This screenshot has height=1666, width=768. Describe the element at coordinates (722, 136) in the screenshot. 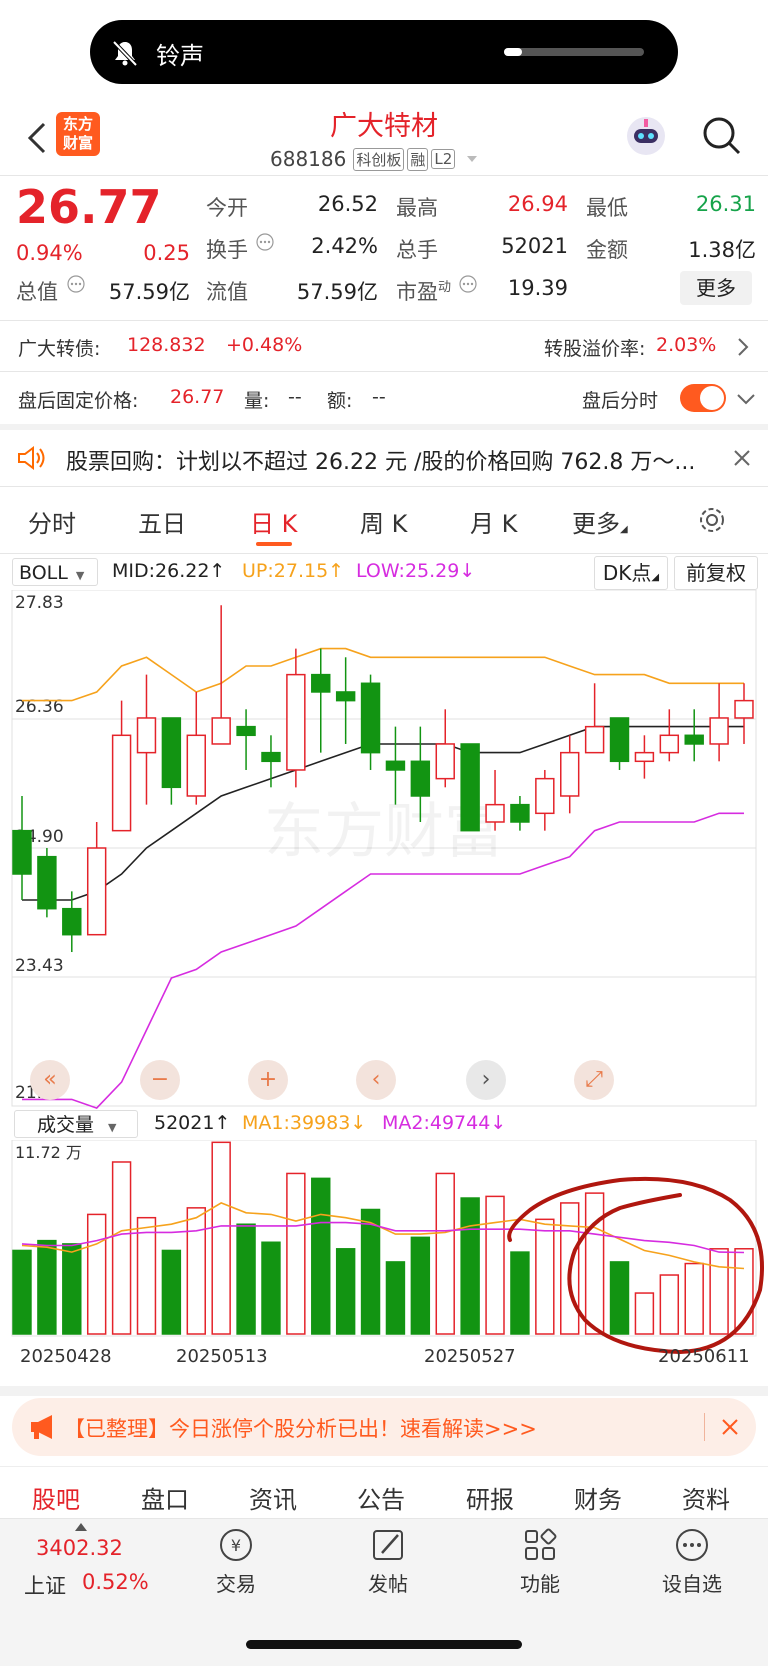

I see `search-button` at that location.